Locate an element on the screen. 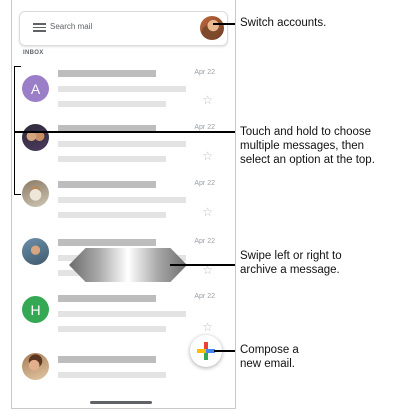 The width and height of the screenshot is (404, 411). callout-line-compose is located at coordinates (224, 351).